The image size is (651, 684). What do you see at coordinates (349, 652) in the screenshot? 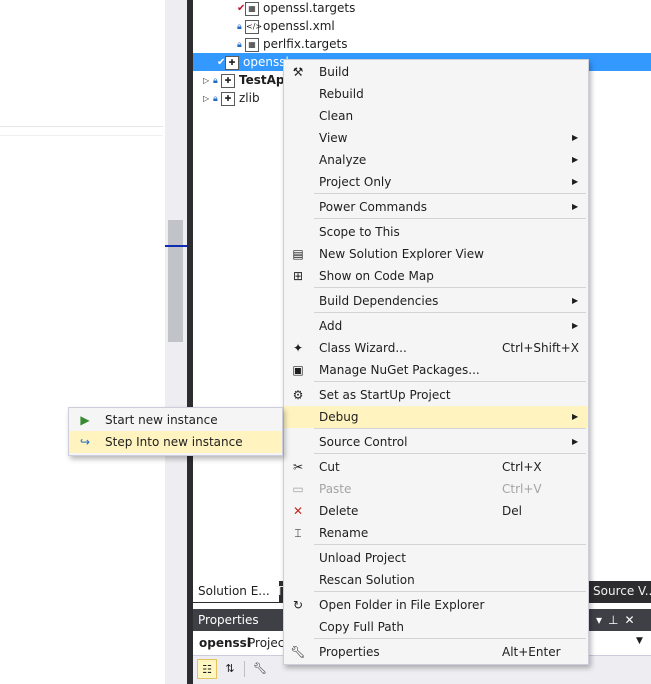
I see `menu-item-label: Properties` at bounding box center [349, 652].